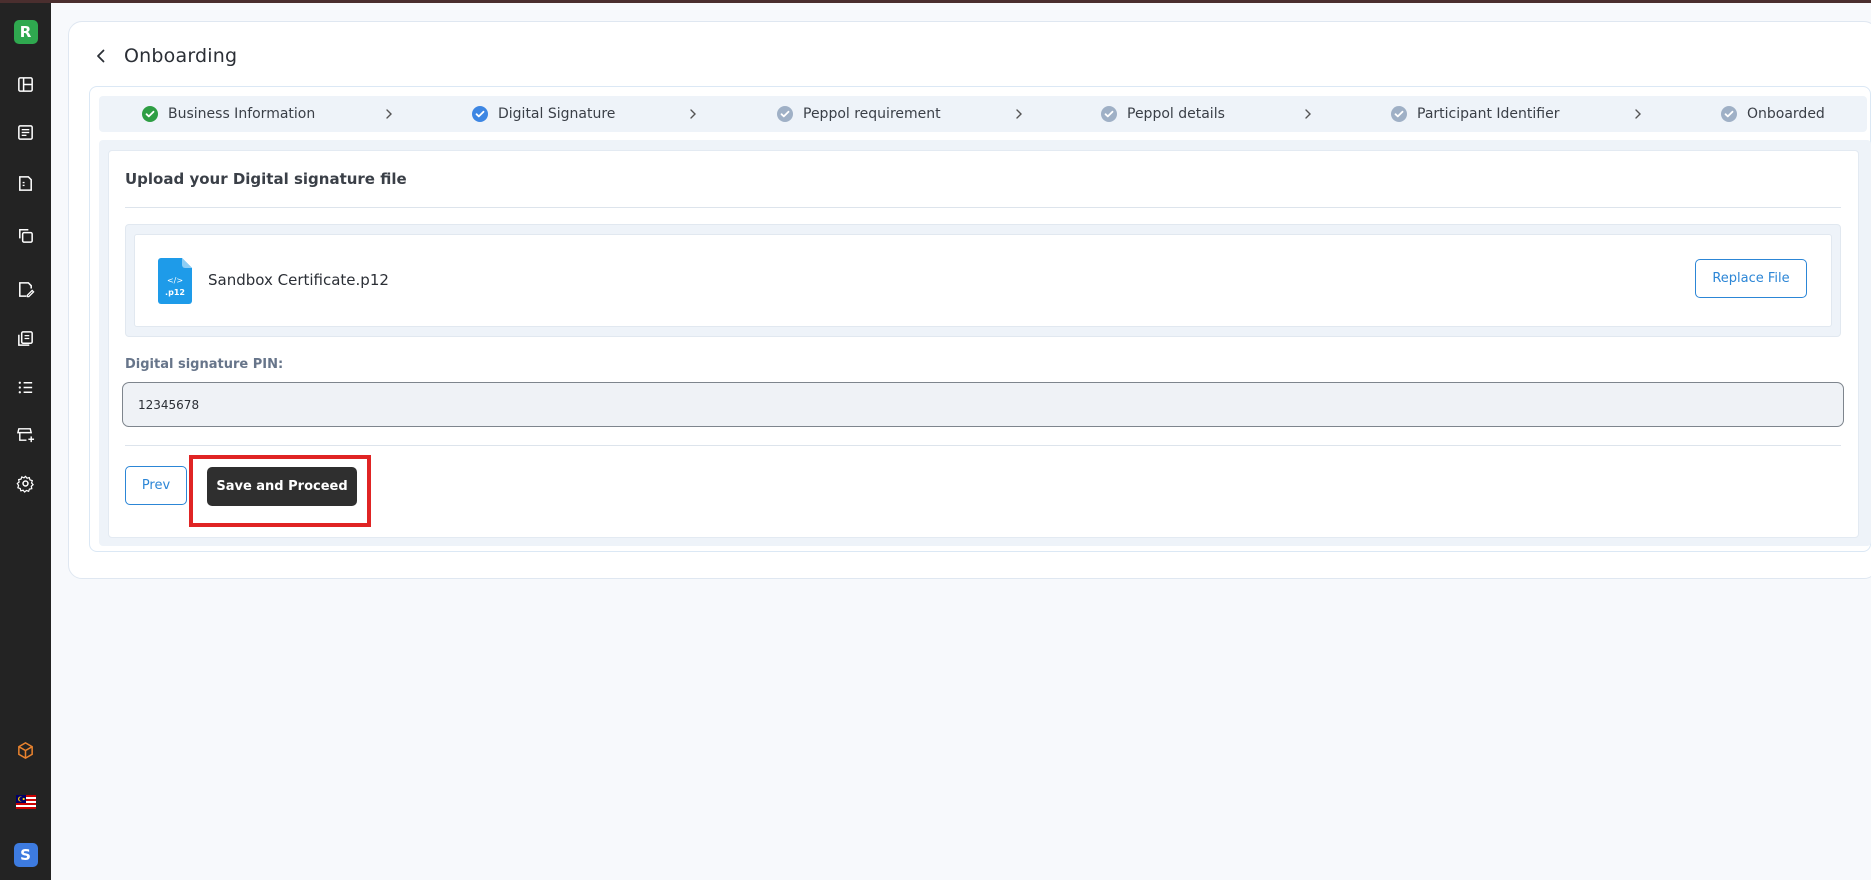 The height and width of the screenshot is (880, 1871). I want to click on section-title: Upload your Digital signature file, so click(266, 179).